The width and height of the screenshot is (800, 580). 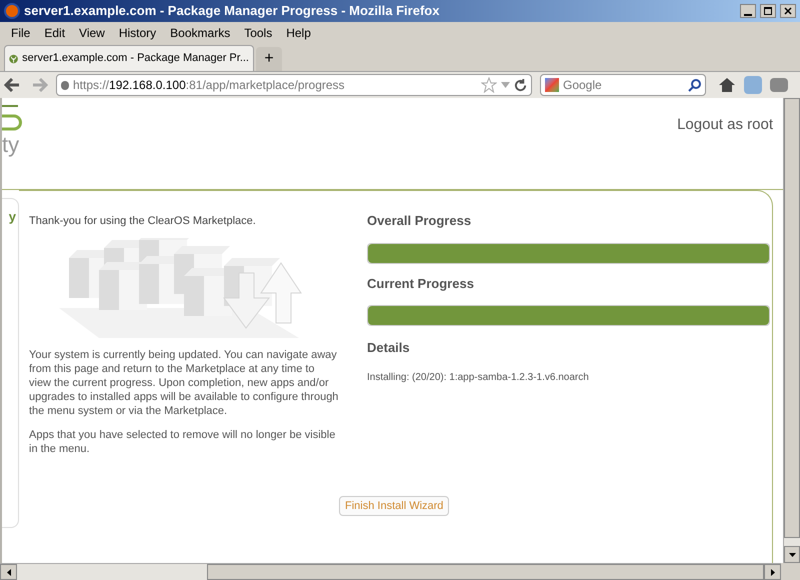 I want to click on maximize-icon, so click(x=768, y=11).